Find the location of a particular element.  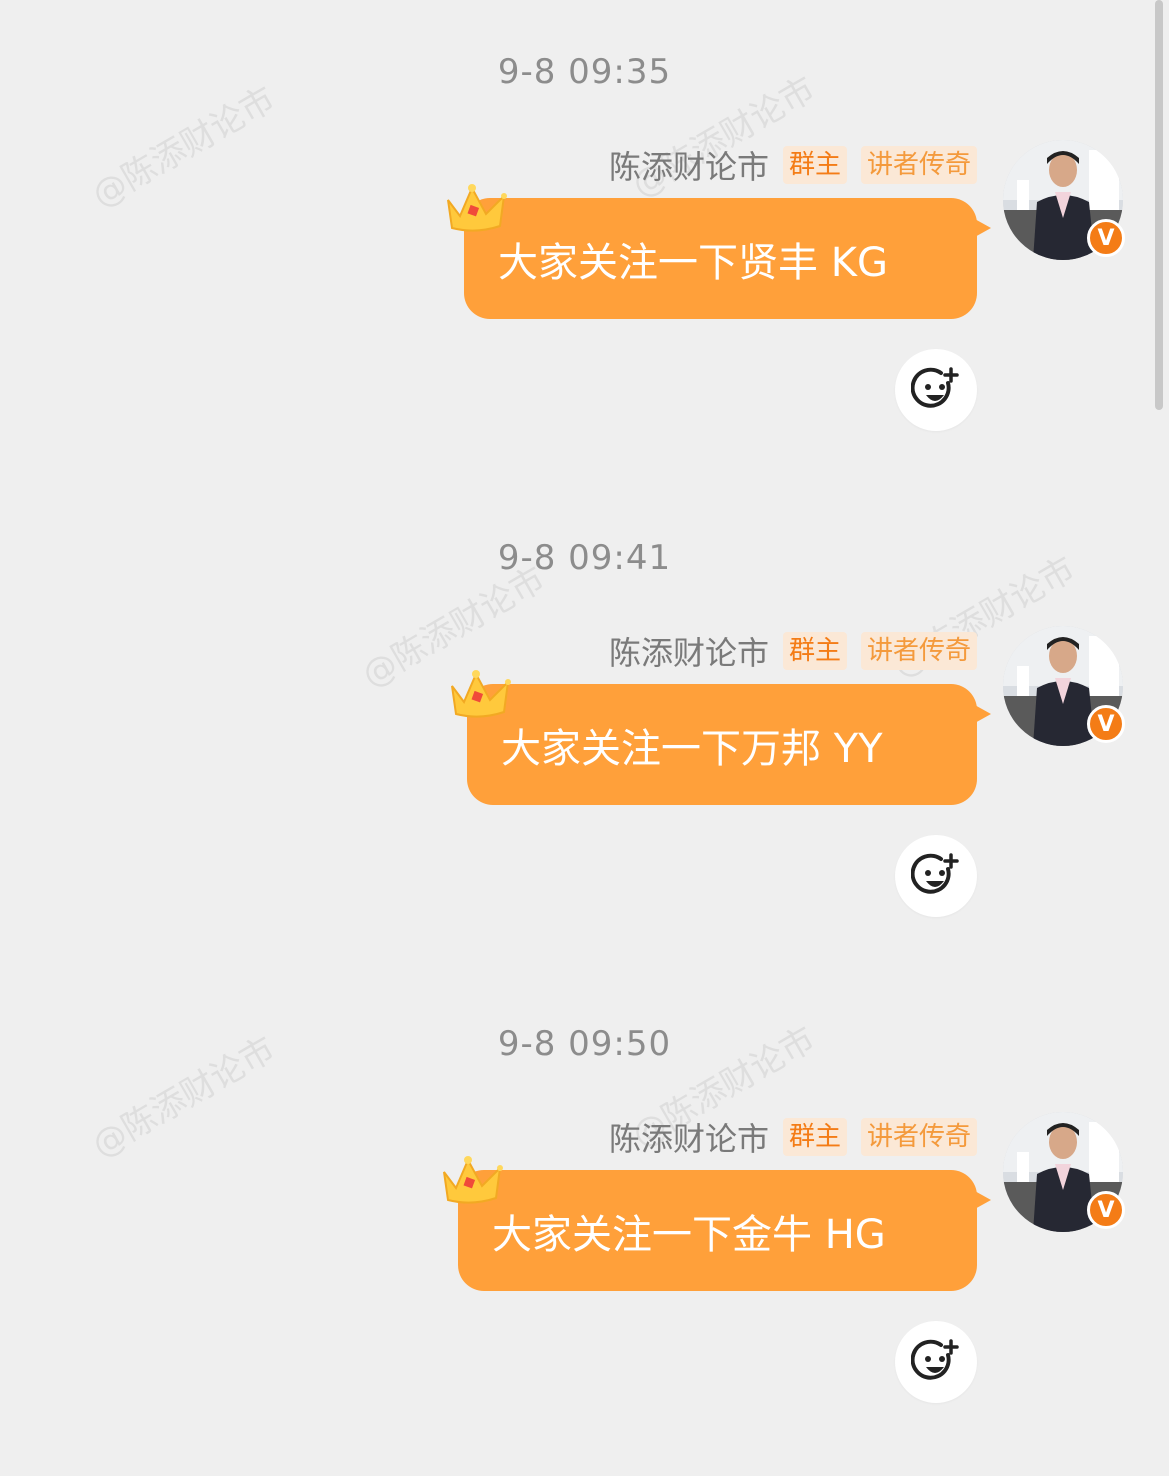

message-bubble: 大家关注一下金牛 HG is located at coordinates (724, 1230).